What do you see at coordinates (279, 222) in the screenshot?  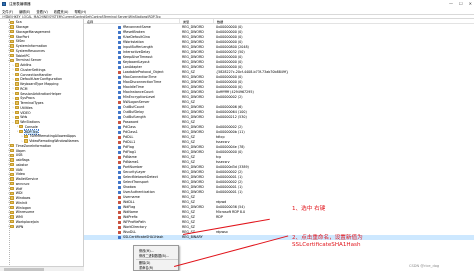 I see `value-row: WFProfilePath REG_SZ` at bounding box center [279, 222].